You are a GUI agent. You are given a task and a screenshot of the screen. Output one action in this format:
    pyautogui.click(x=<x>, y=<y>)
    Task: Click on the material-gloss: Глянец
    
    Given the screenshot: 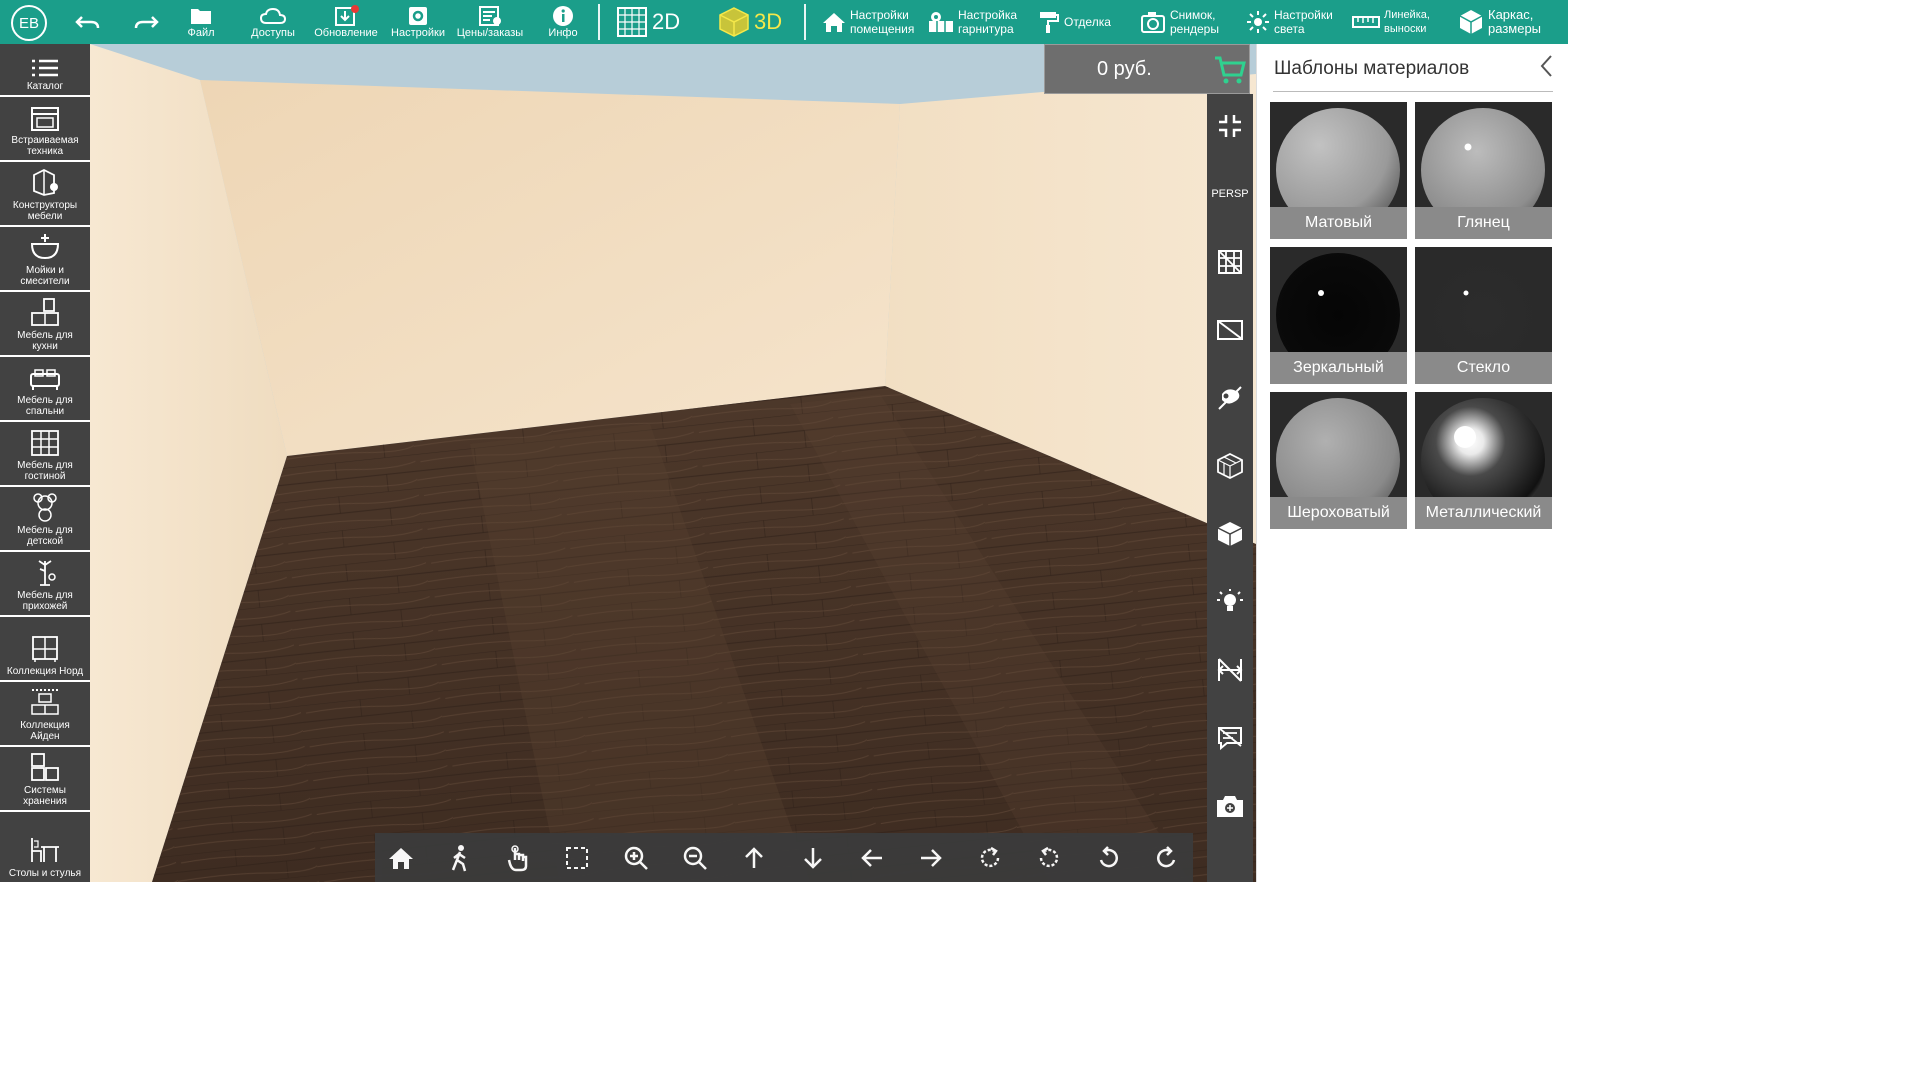 What is the action you would take?
    pyautogui.click(x=1483, y=170)
    